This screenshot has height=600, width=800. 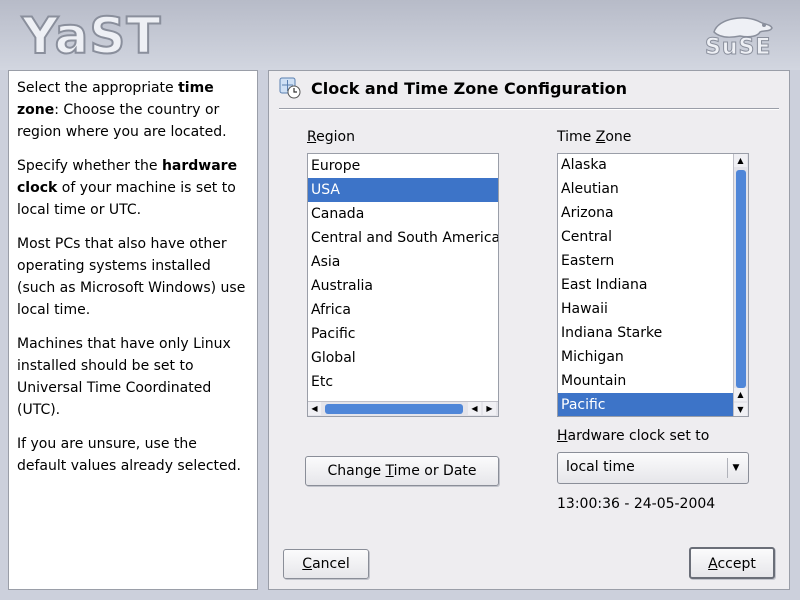 What do you see at coordinates (403, 382) in the screenshot?
I see `region-list-item: Etc` at bounding box center [403, 382].